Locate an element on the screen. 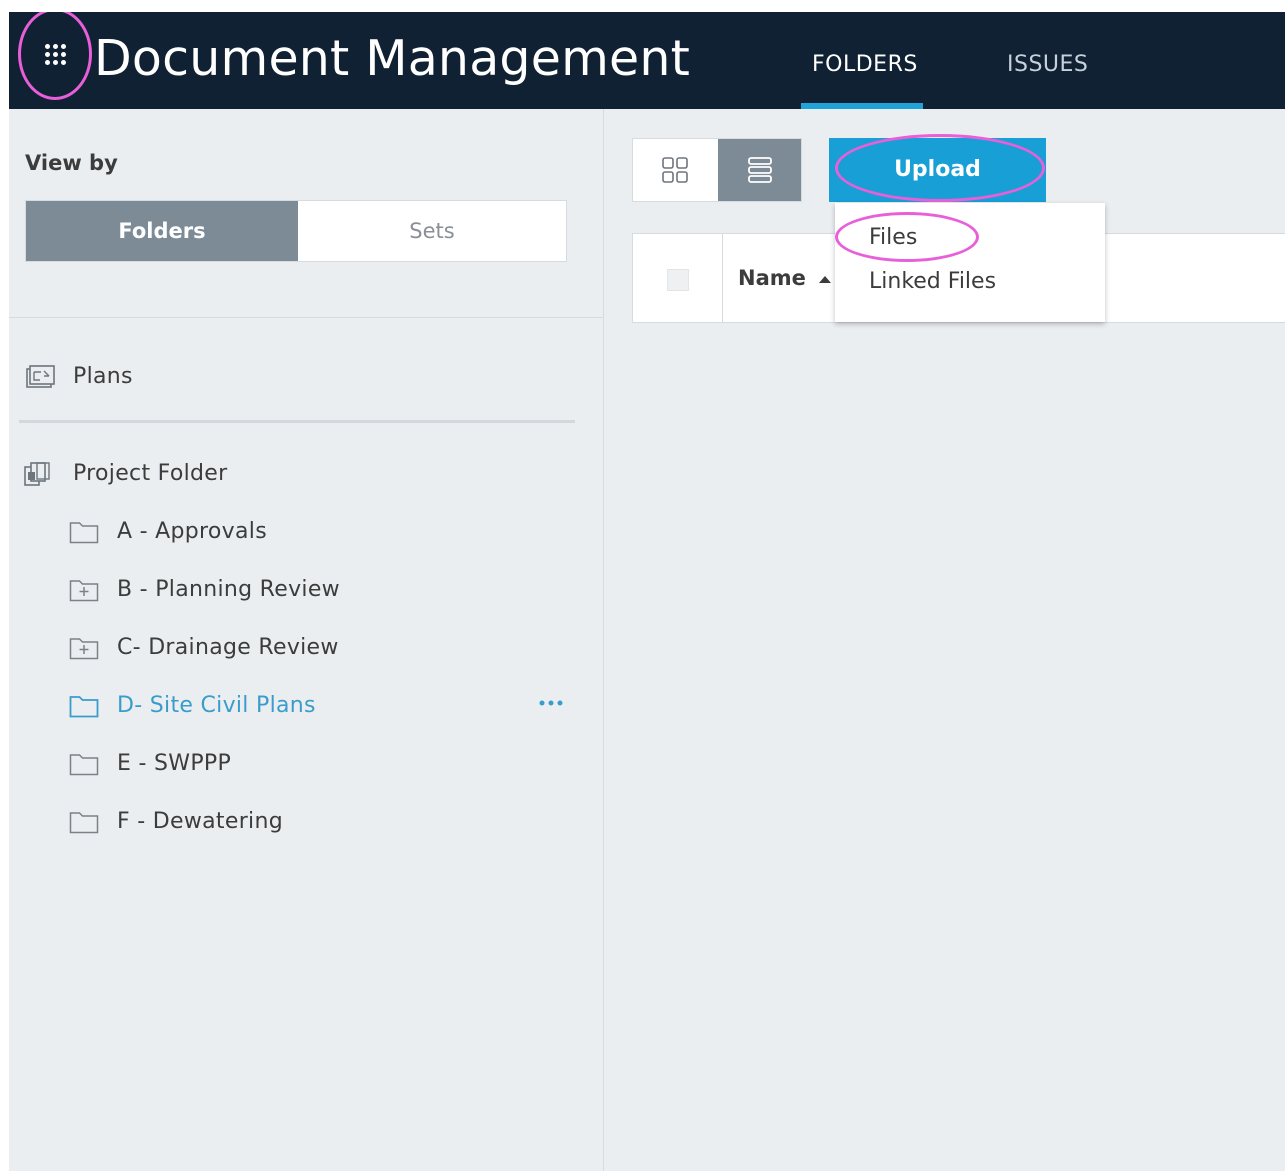  grid-dots-icon is located at coordinates (58, 57).